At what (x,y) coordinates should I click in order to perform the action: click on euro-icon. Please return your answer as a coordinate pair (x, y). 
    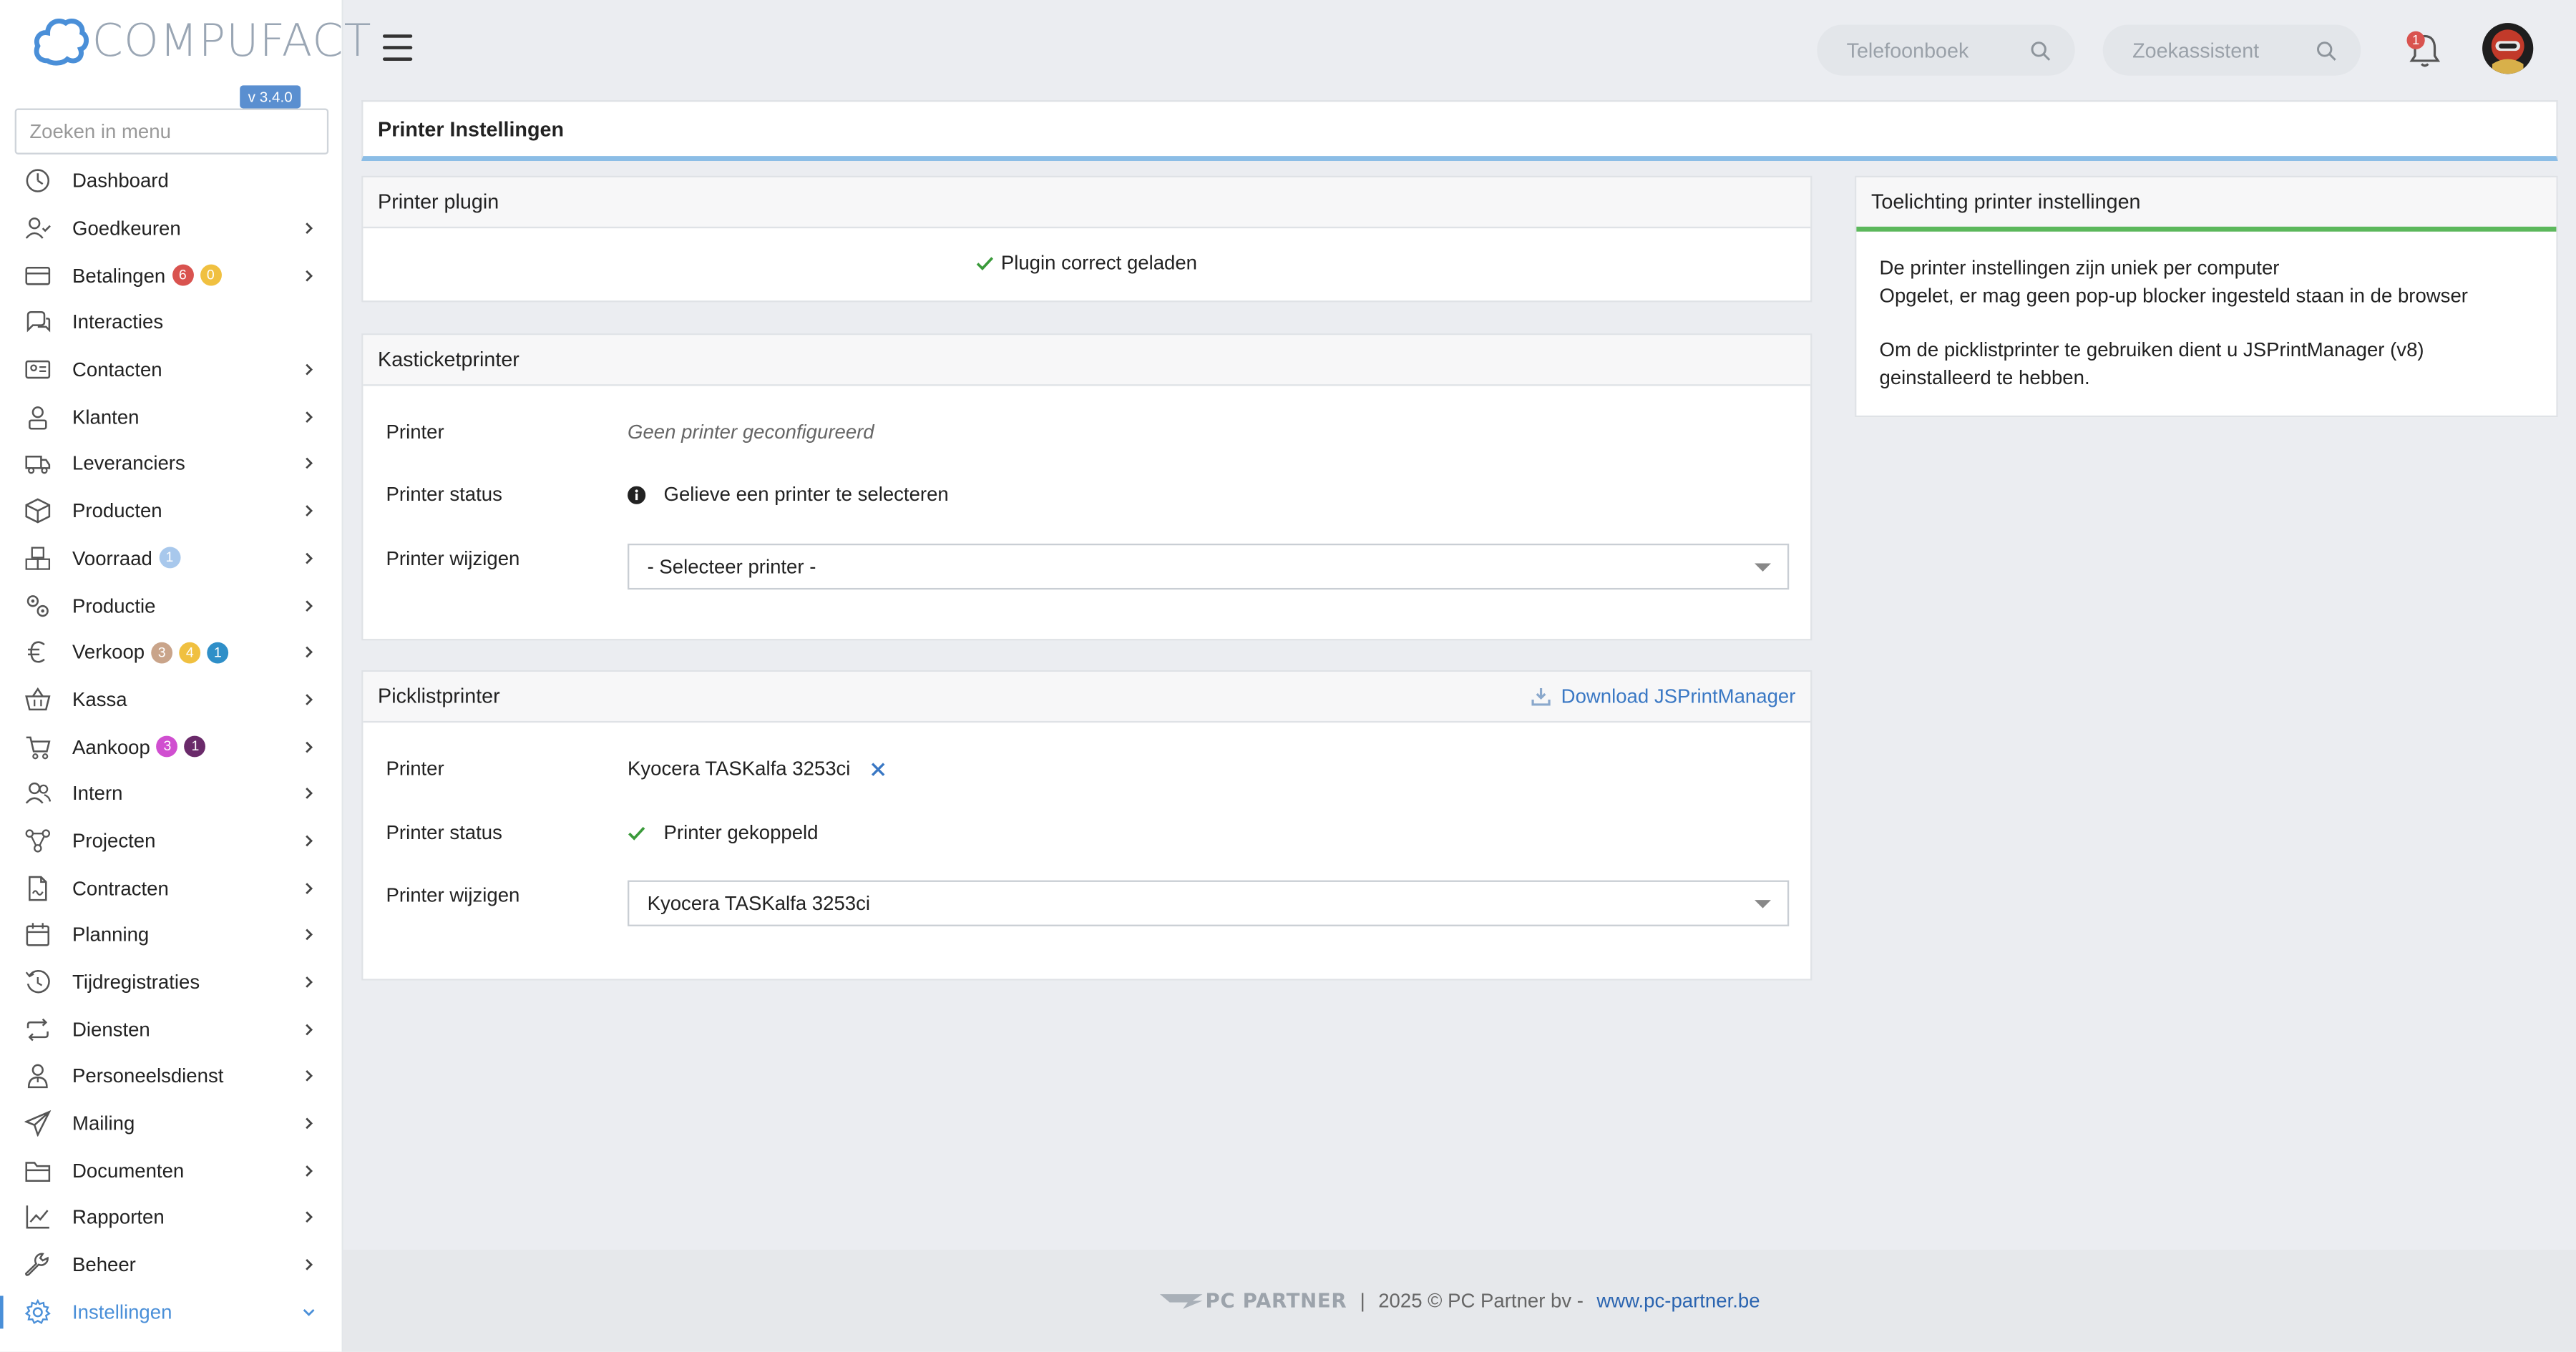
    Looking at the image, I should click on (36, 653).